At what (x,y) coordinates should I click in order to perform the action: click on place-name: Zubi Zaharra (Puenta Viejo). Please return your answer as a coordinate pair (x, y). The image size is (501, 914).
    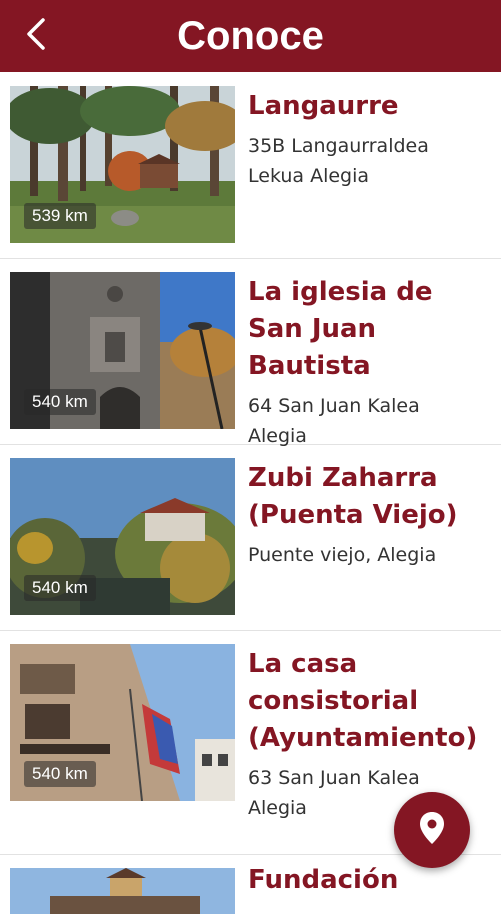
    Looking at the image, I should click on (353, 496).